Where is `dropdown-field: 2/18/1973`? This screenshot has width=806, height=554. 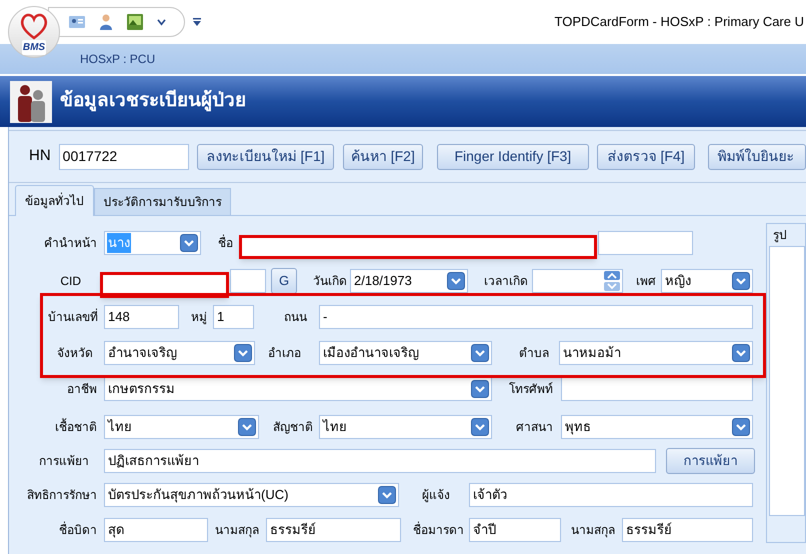 dropdown-field: 2/18/1973 is located at coordinates (409, 281).